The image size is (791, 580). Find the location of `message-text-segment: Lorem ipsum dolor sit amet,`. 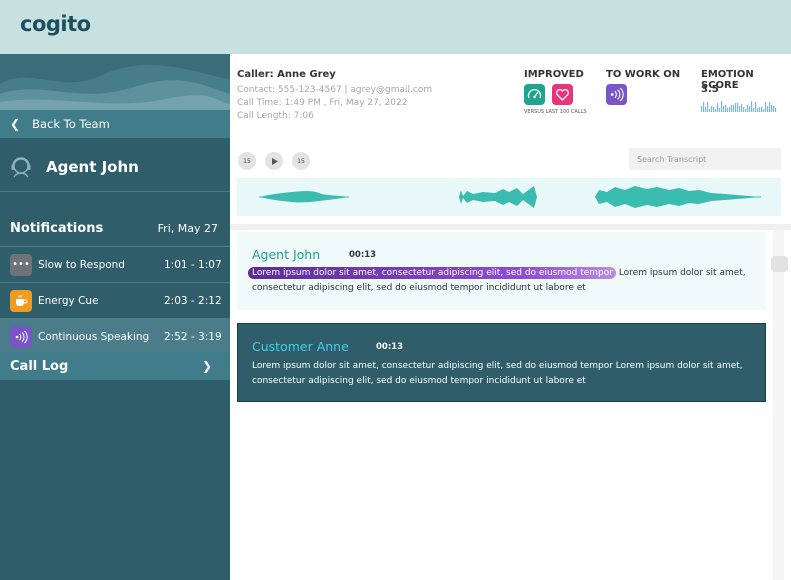

message-text-segment: Lorem ipsum dolor sit amet, is located at coordinates (680, 273).